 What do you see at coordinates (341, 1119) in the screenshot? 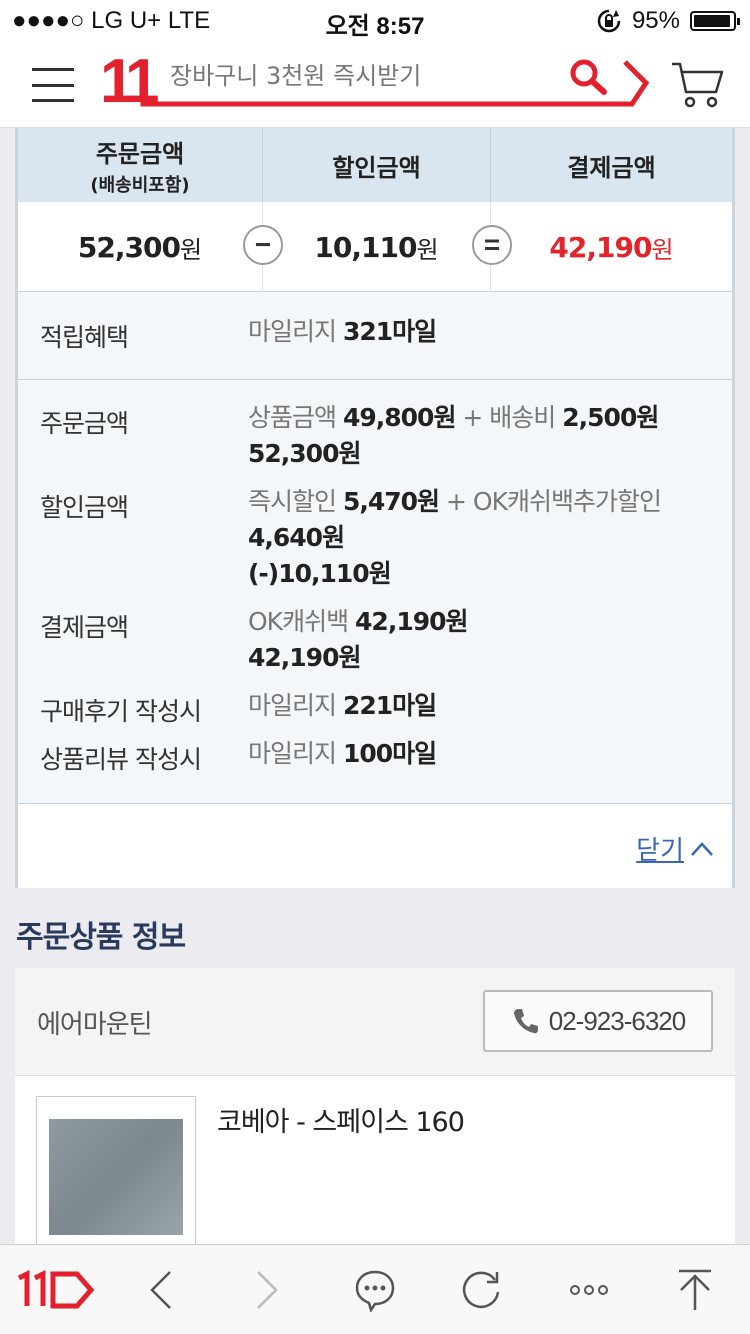
I see `product-name: 코베아 - 스페이스 160` at bounding box center [341, 1119].